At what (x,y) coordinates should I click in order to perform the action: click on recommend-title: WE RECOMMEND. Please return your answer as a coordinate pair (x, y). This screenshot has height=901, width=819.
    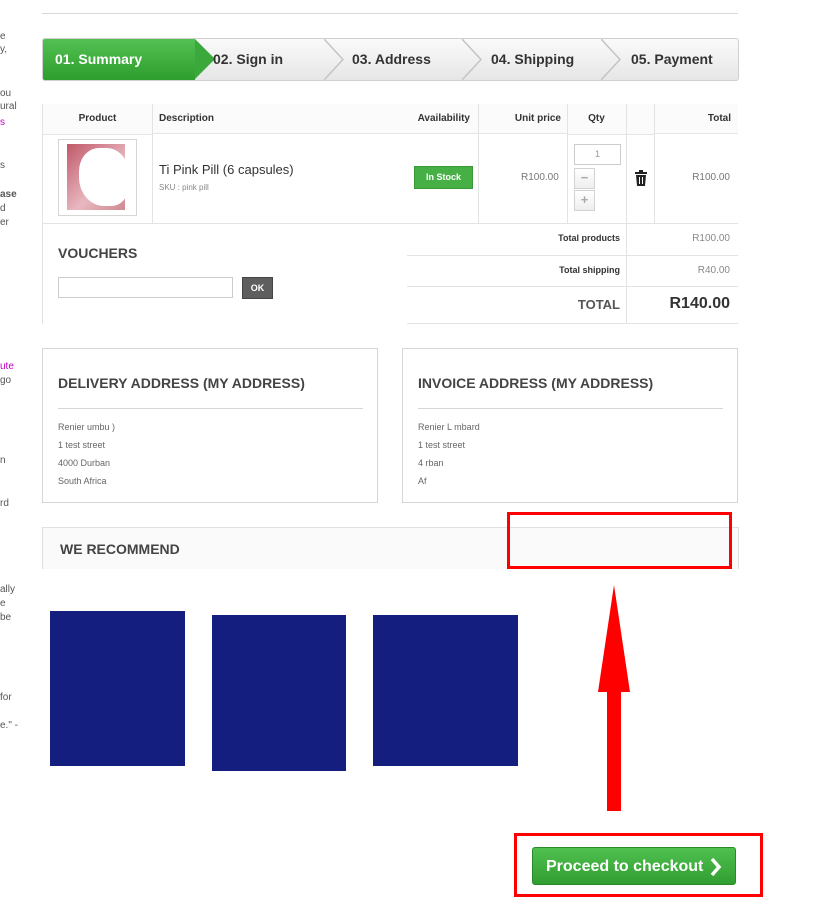
    Looking at the image, I should click on (120, 549).